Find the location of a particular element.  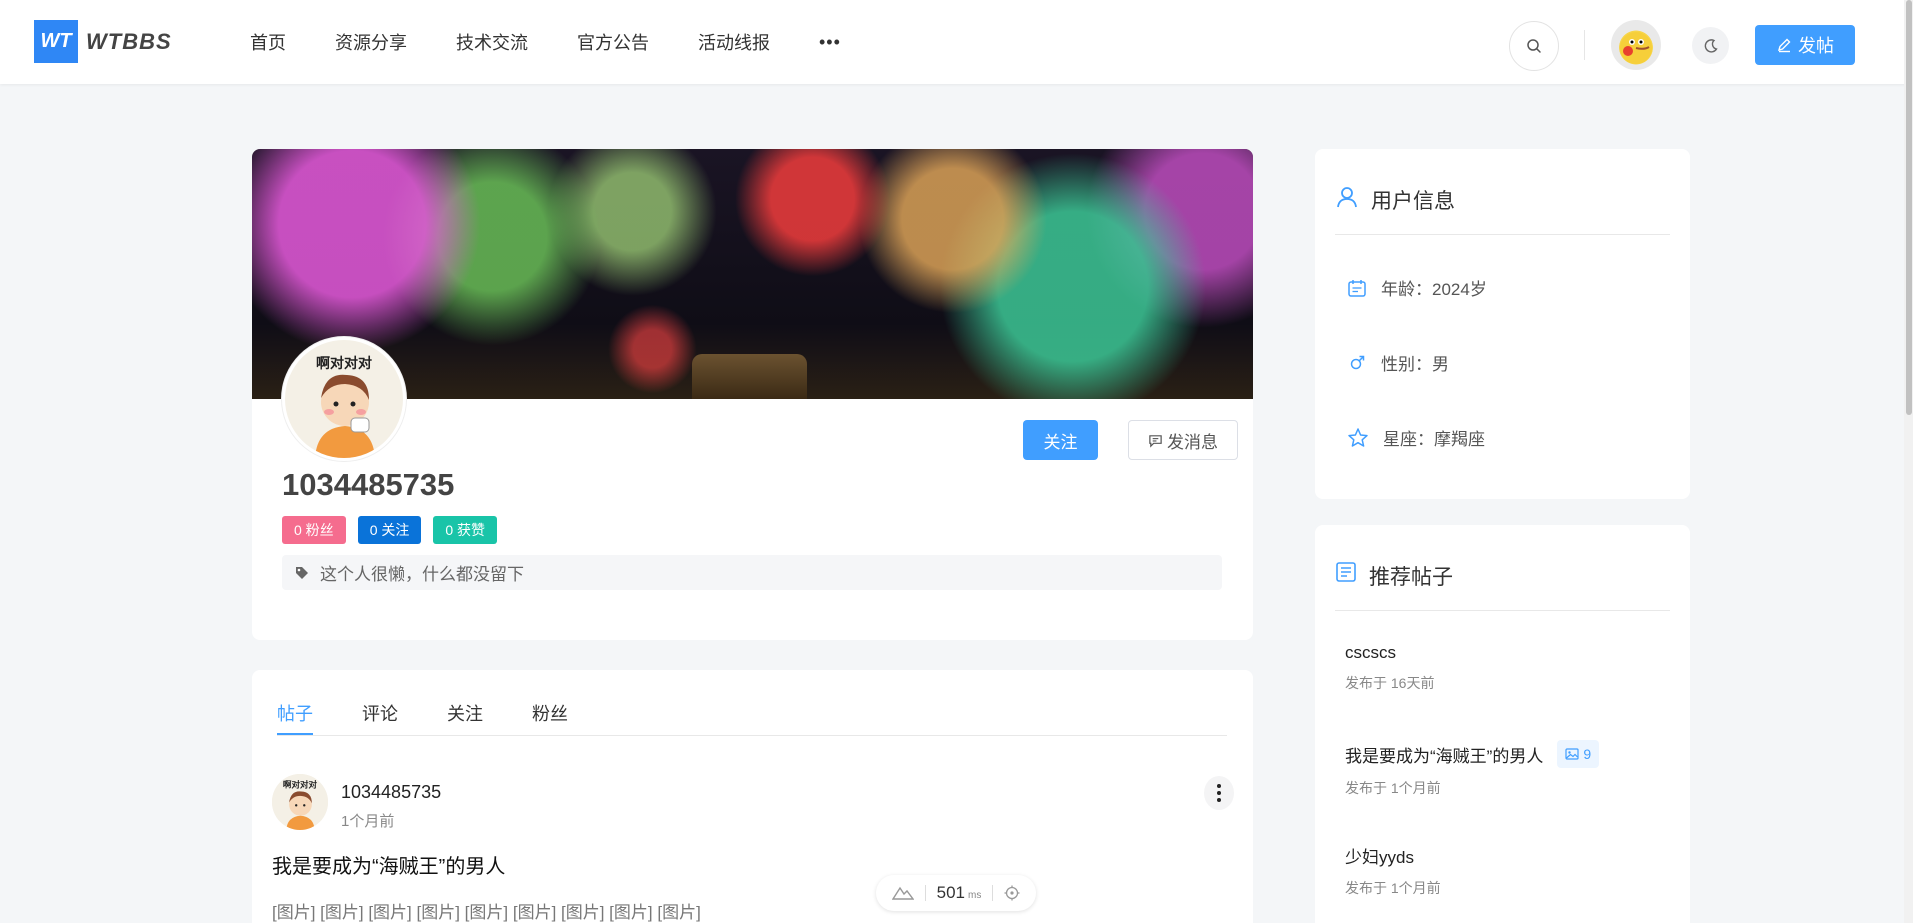

new-post-label: 发帖 is located at coordinates (1816, 46).